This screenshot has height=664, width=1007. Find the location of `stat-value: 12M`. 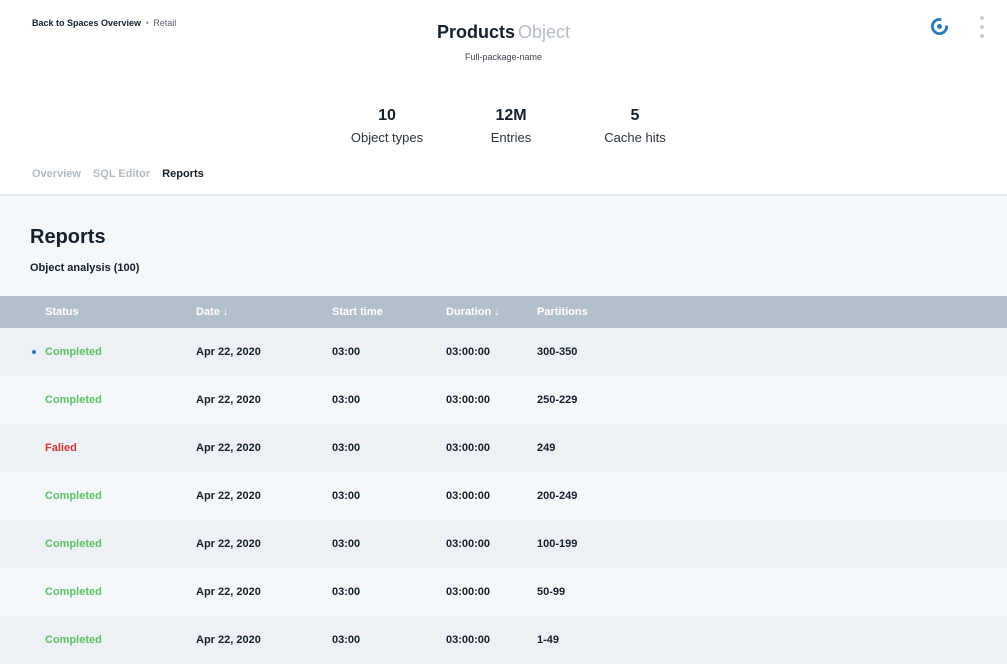

stat-value: 12M is located at coordinates (511, 115).